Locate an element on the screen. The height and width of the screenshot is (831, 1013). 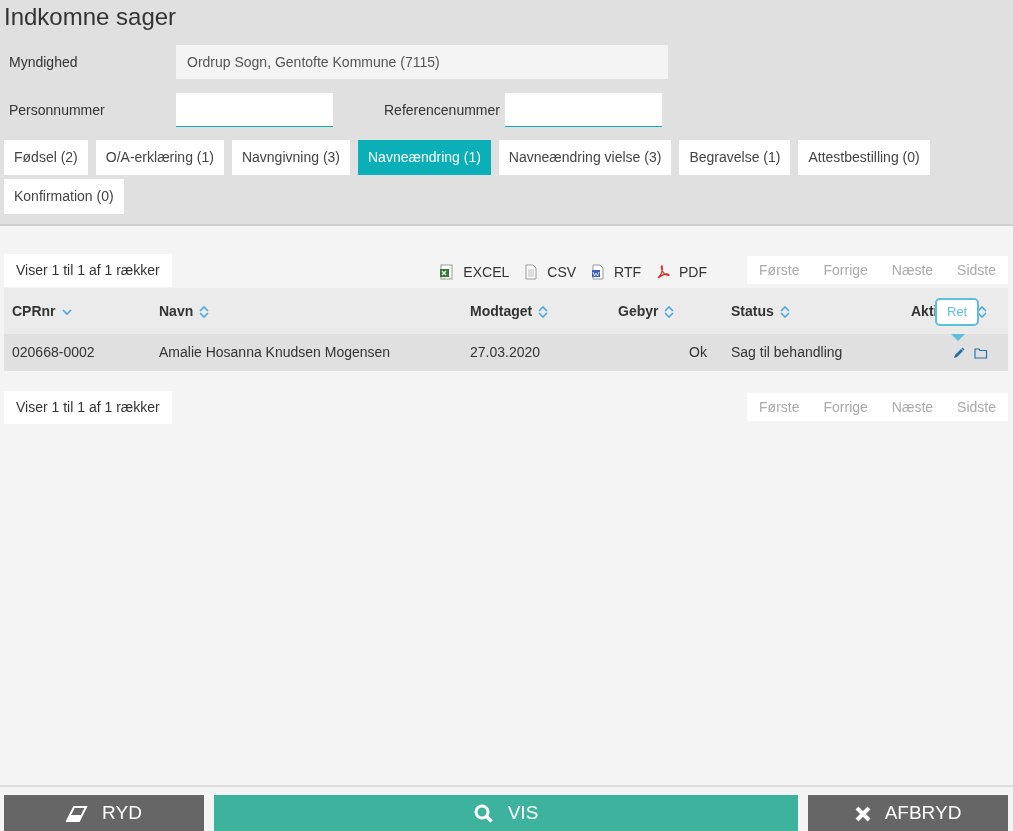
tab: Konfirmation (0) is located at coordinates (64, 196).